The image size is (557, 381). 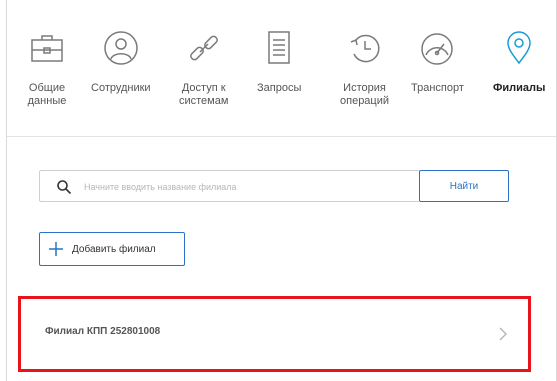 I want to click on find-button: Найти, so click(x=464, y=186).